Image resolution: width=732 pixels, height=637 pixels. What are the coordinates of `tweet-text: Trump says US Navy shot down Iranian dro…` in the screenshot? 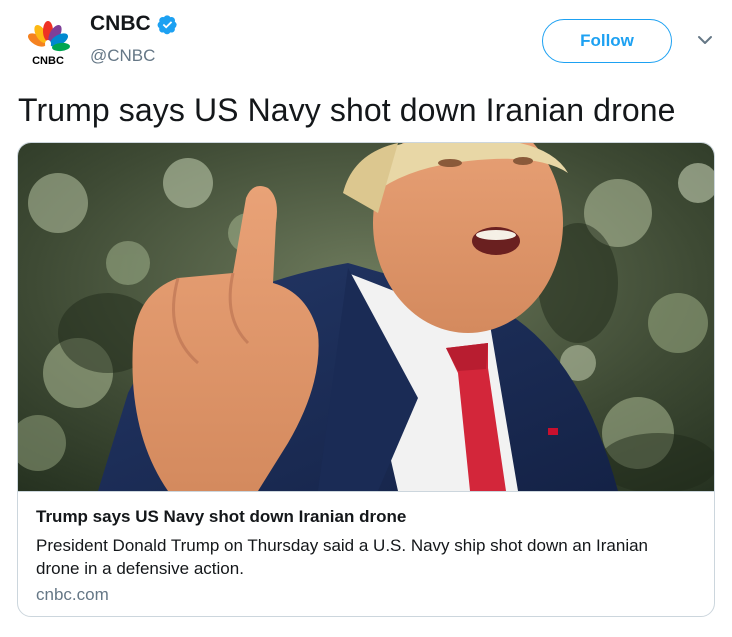 It's located at (347, 110).